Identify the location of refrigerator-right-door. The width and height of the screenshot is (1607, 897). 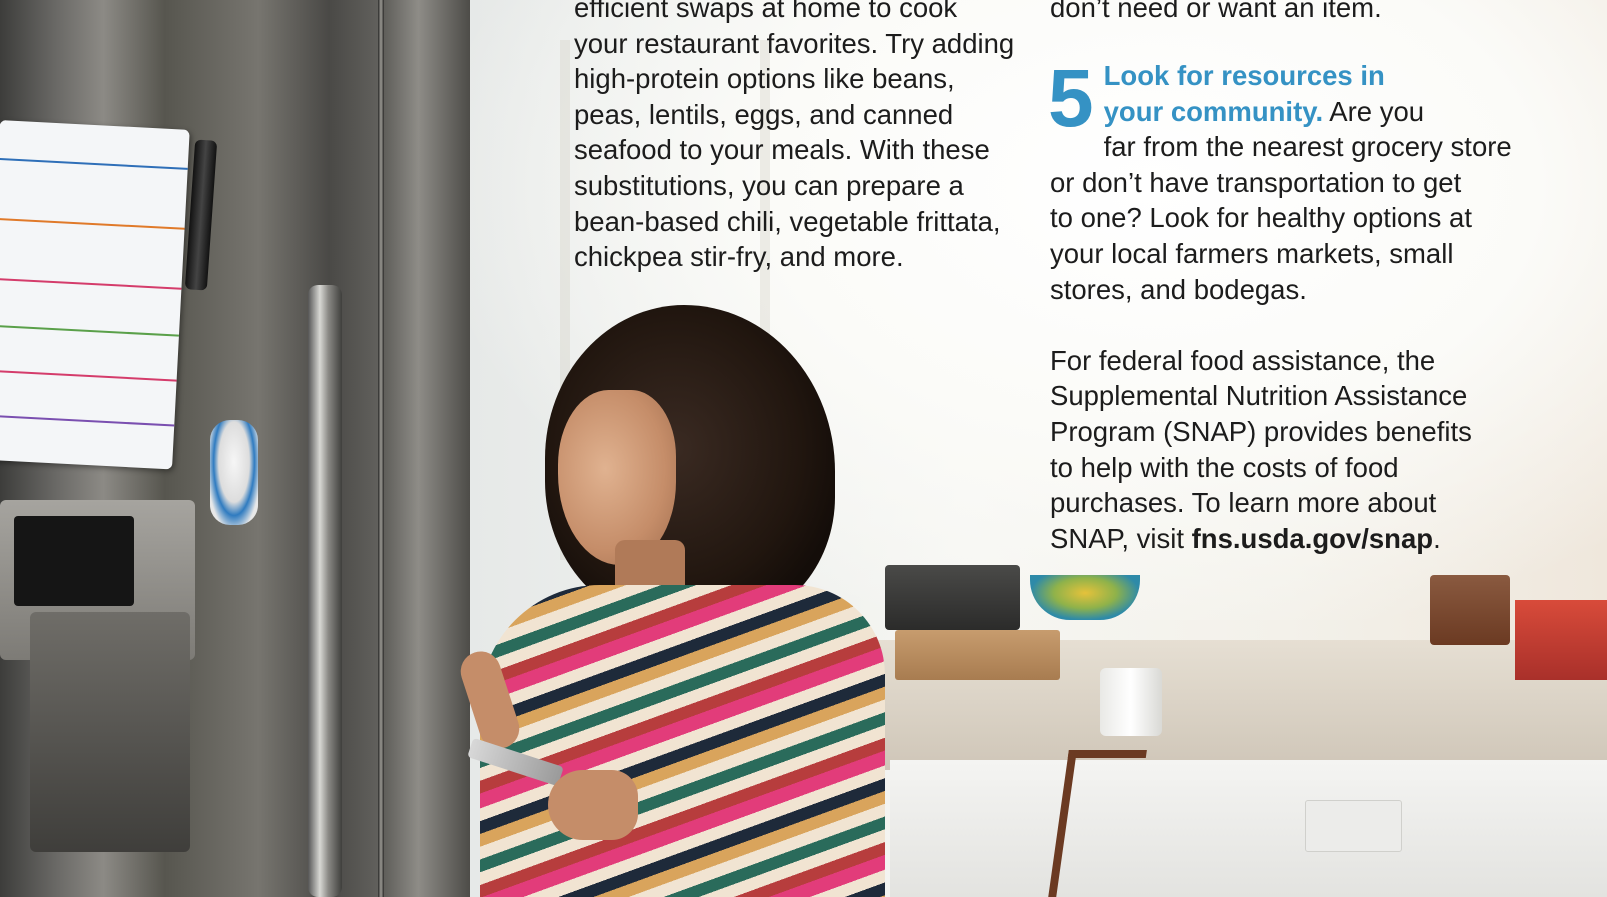
(427, 448).